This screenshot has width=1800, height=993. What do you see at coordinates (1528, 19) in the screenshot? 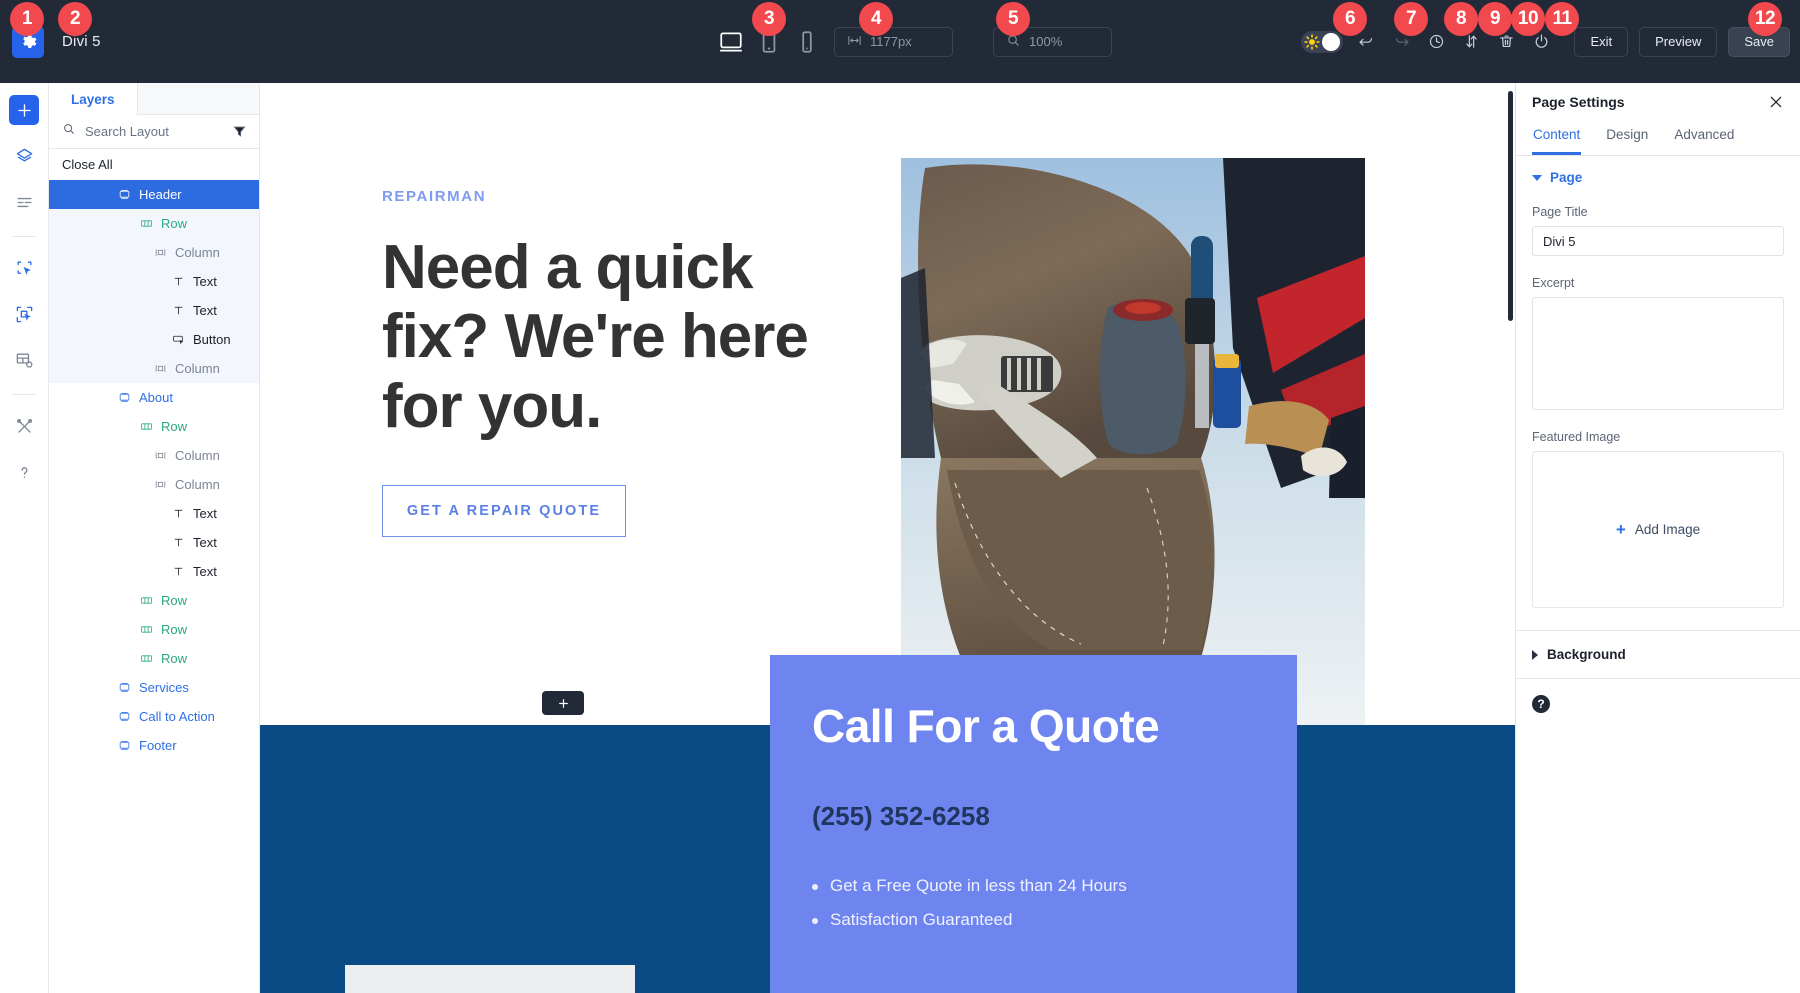
I see `marker-10: 10` at bounding box center [1528, 19].